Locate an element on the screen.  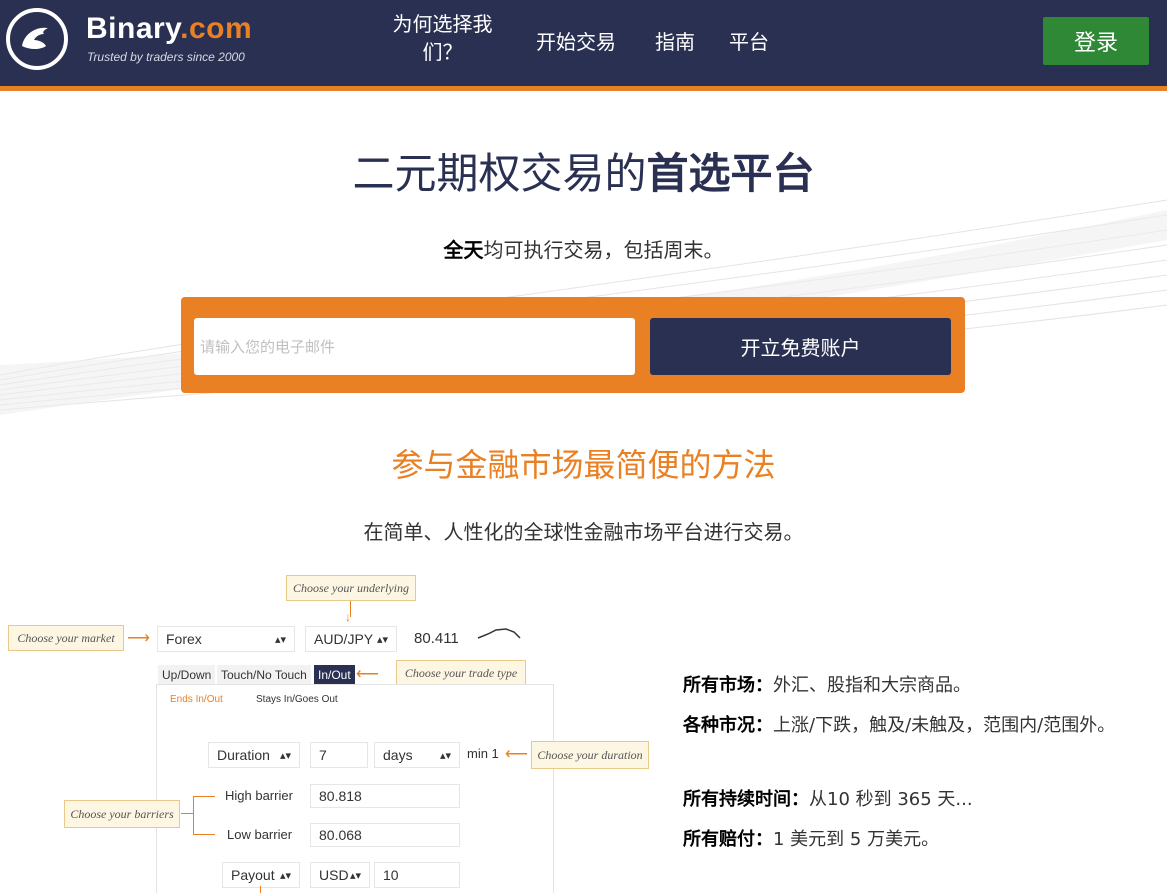
duration-min-hint: min 1 is located at coordinates (483, 753).